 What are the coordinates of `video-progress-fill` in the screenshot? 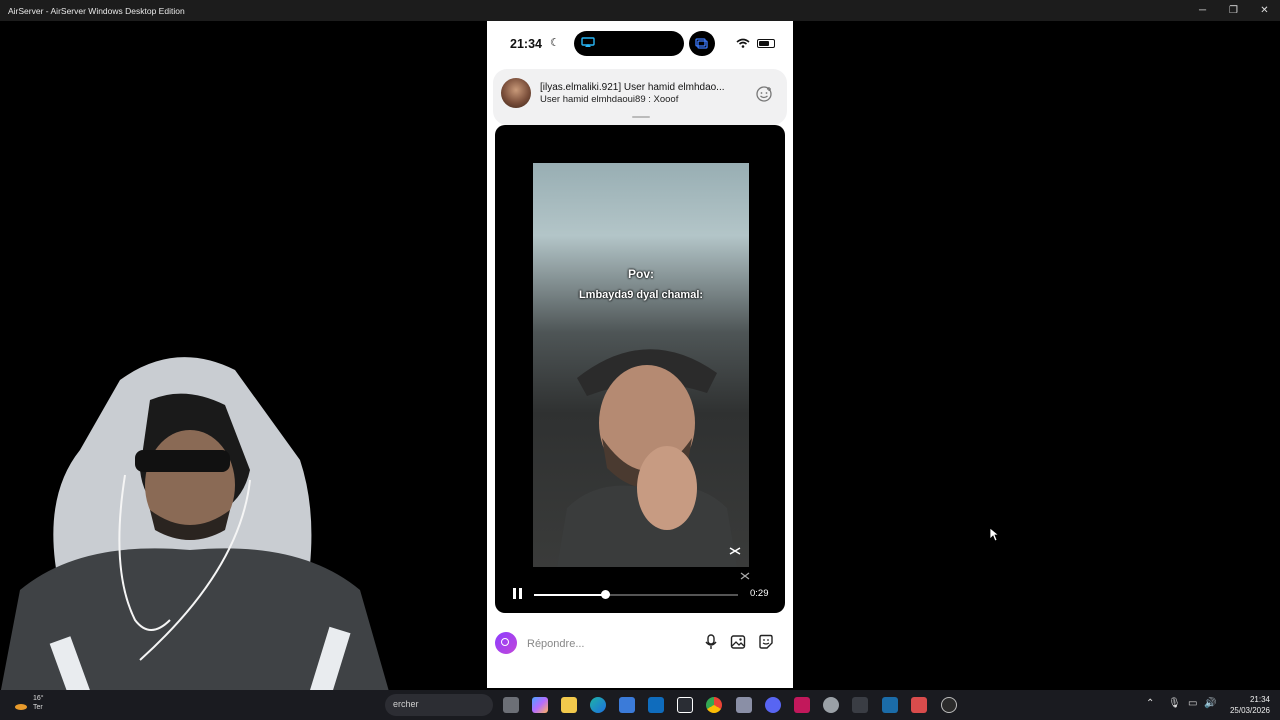 It's located at (570, 595).